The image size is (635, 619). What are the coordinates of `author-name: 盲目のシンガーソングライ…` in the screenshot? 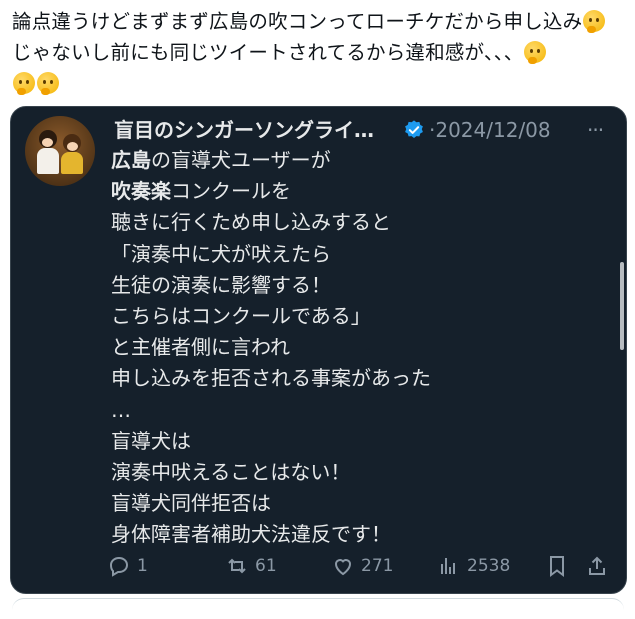 It's located at (244, 130).